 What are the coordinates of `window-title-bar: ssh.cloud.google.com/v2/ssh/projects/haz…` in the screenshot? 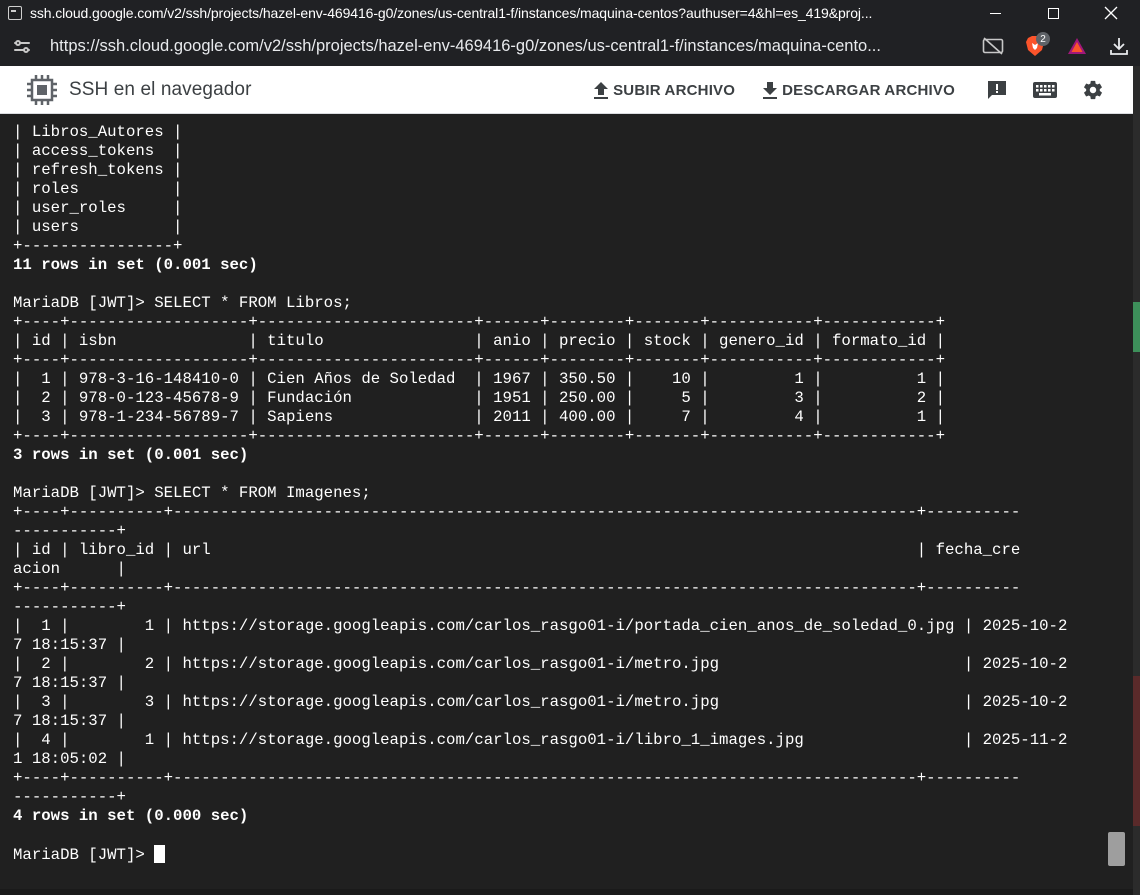 It's located at (570, 13).